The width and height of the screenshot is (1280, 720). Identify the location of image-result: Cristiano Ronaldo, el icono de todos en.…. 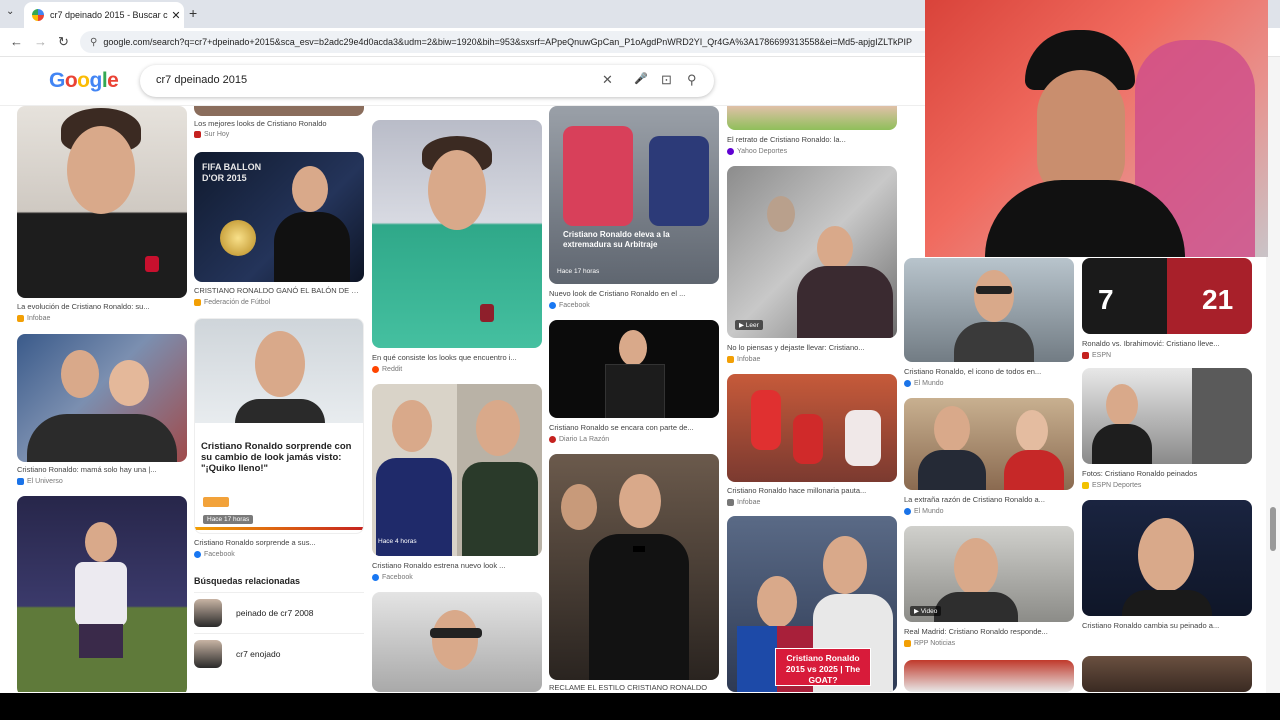
(989, 324).